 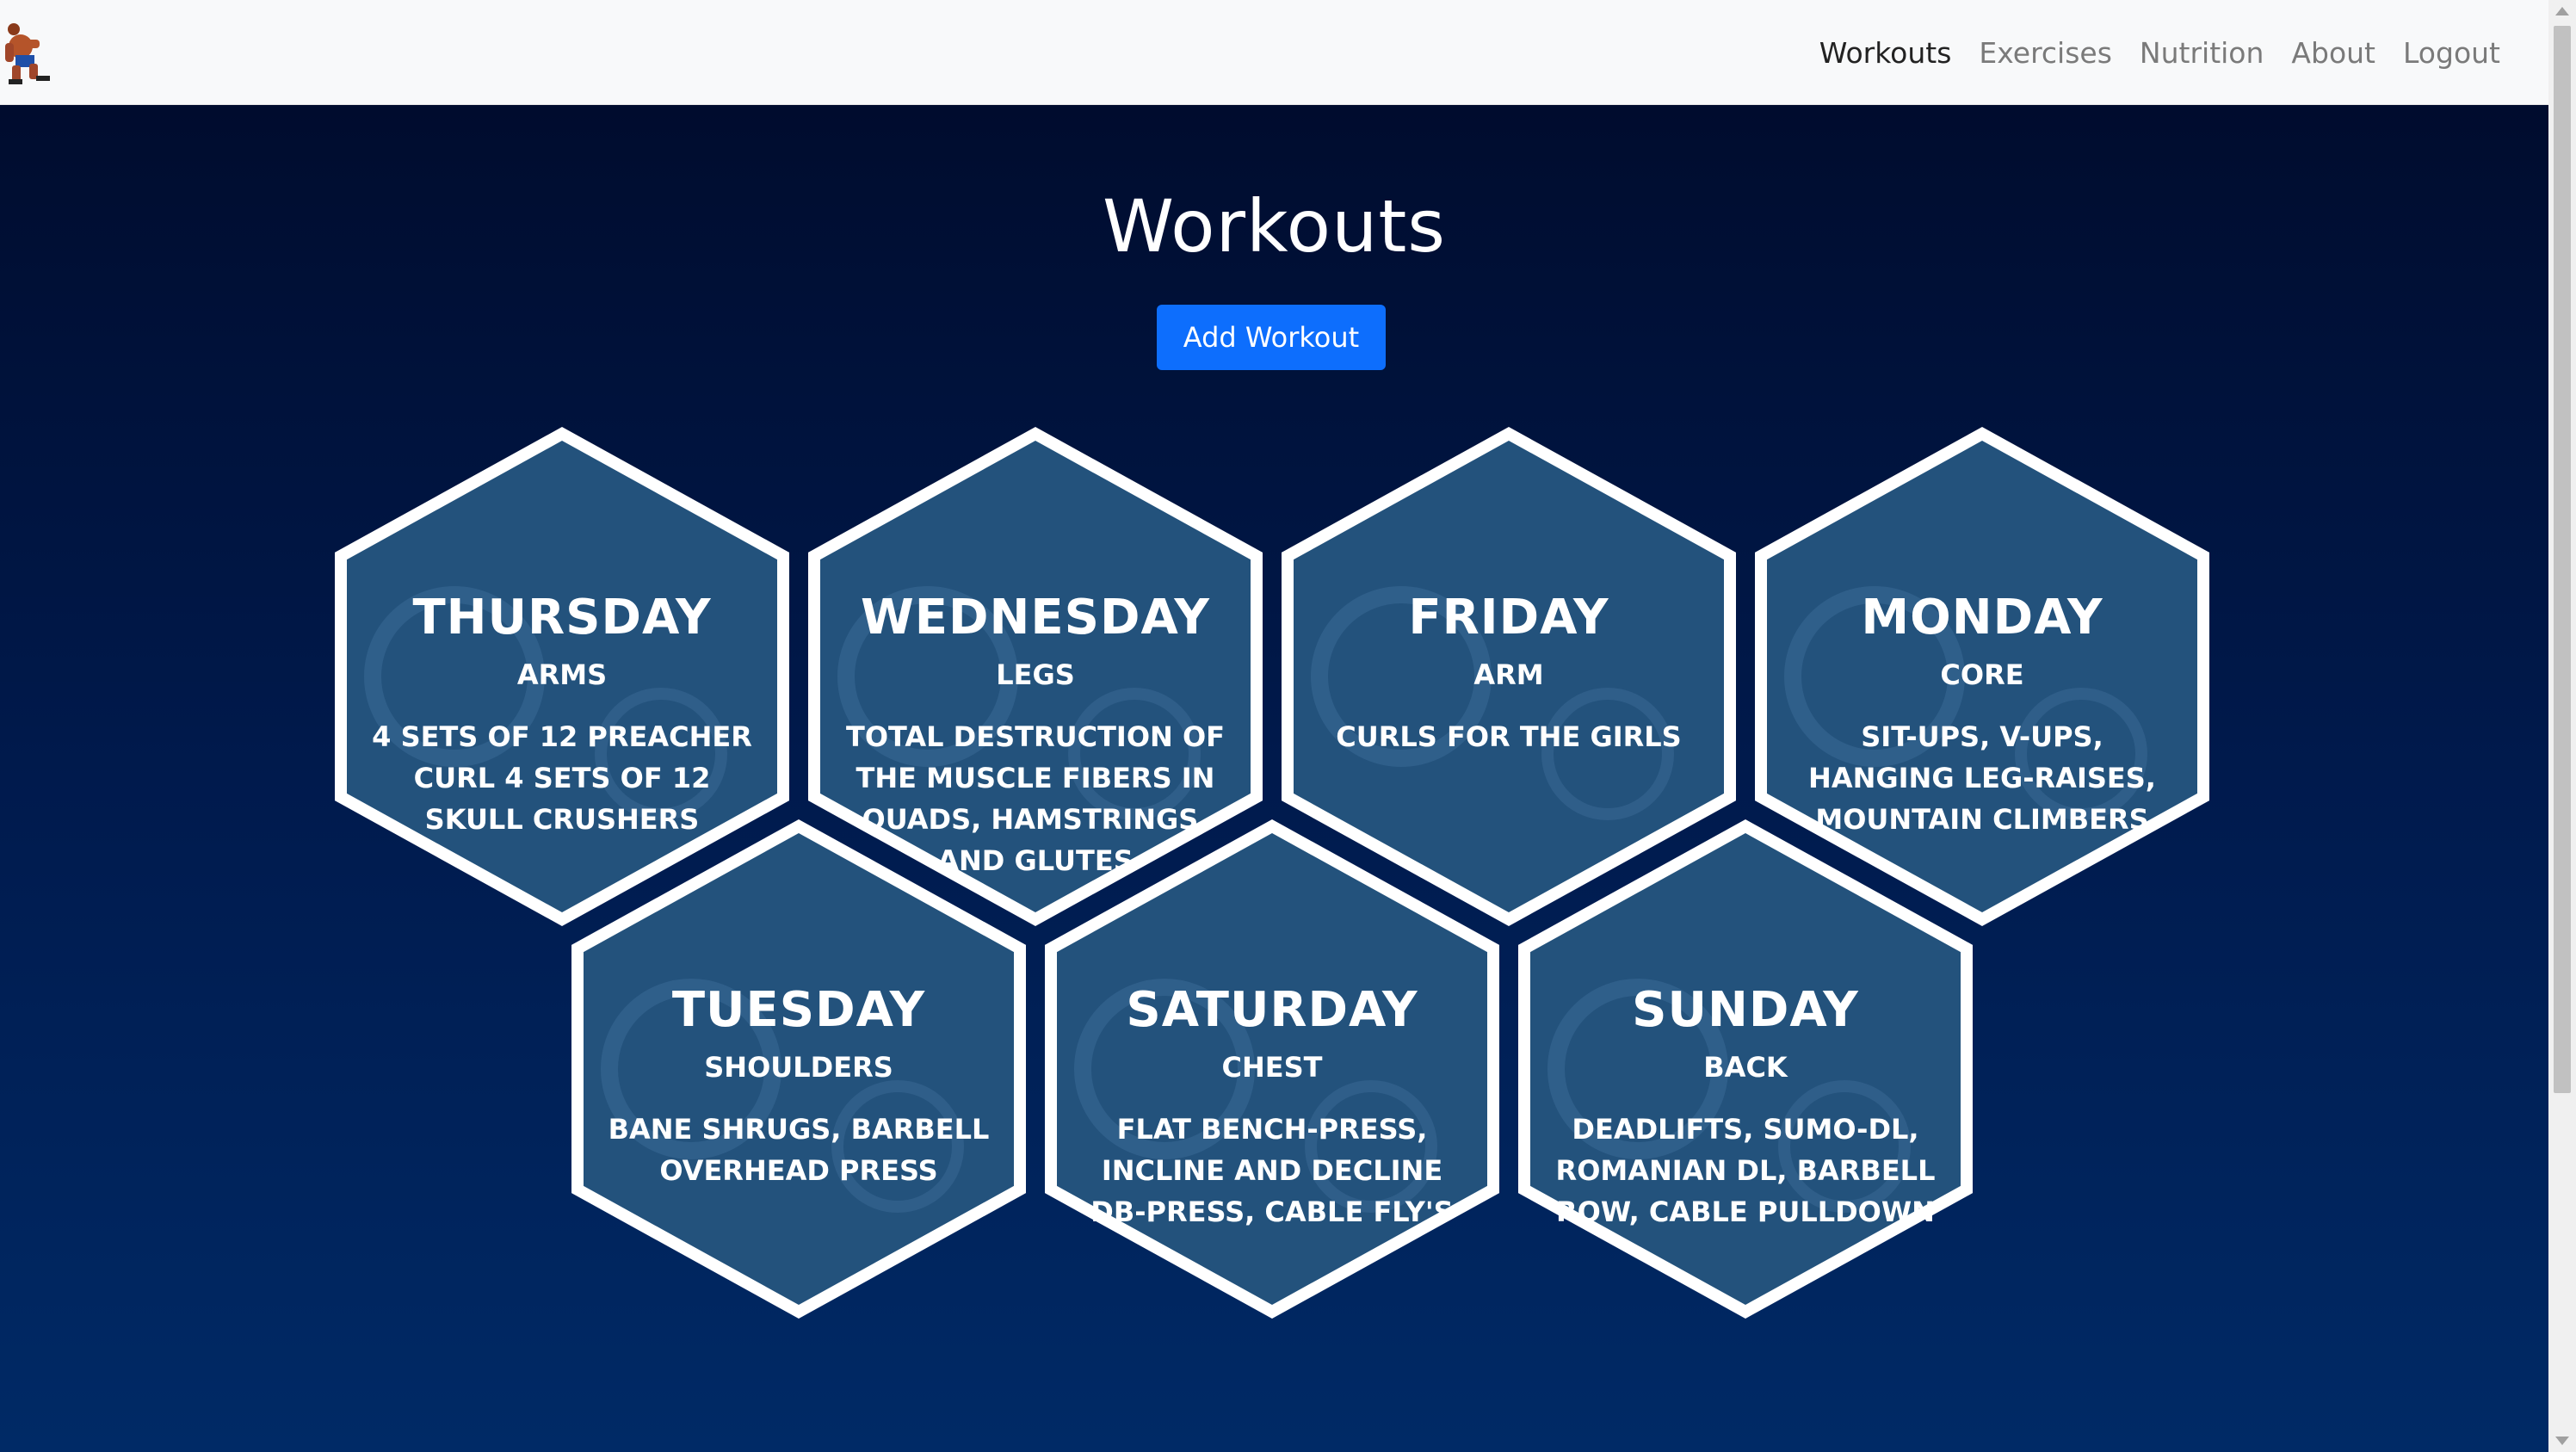 What do you see at coordinates (1508, 618) in the screenshot?
I see `workout-day: FRIDAY` at bounding box center [1508, 618].